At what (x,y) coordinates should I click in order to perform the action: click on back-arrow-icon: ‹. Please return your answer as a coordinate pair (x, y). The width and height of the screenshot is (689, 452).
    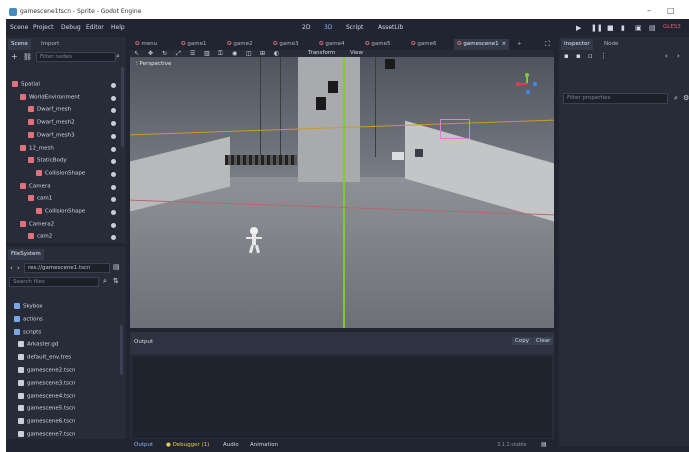
    Looking at the image, I should click on (11, 268).